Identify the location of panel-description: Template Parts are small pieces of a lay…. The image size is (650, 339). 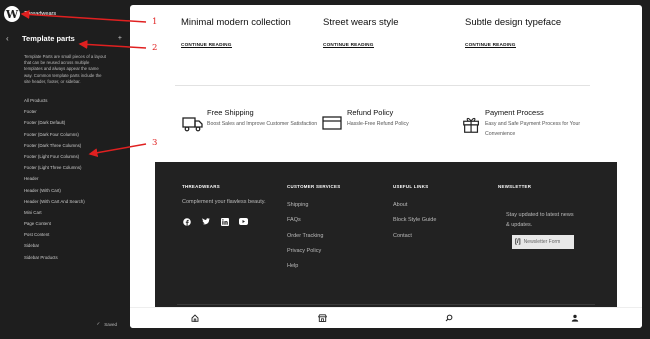
(65, 69).